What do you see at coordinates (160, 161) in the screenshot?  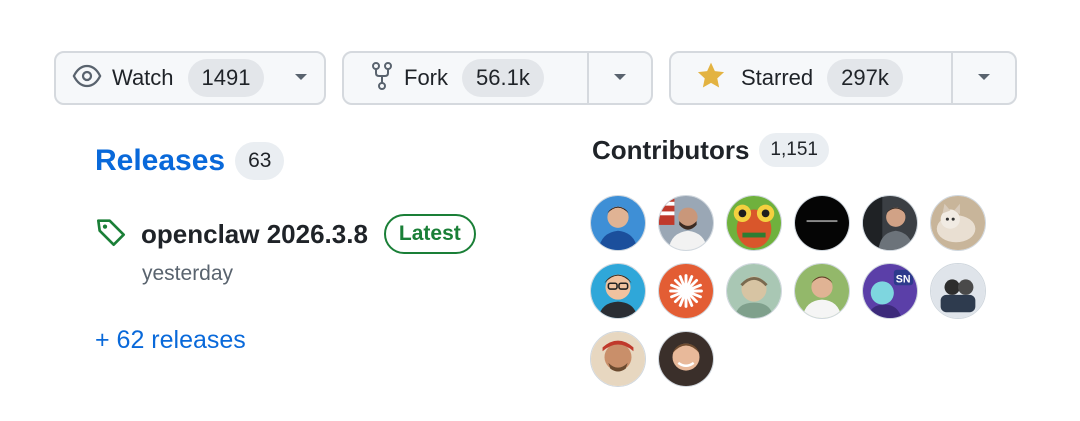 I see `releases-title-link: Releases` at bounding box center [160, 161].